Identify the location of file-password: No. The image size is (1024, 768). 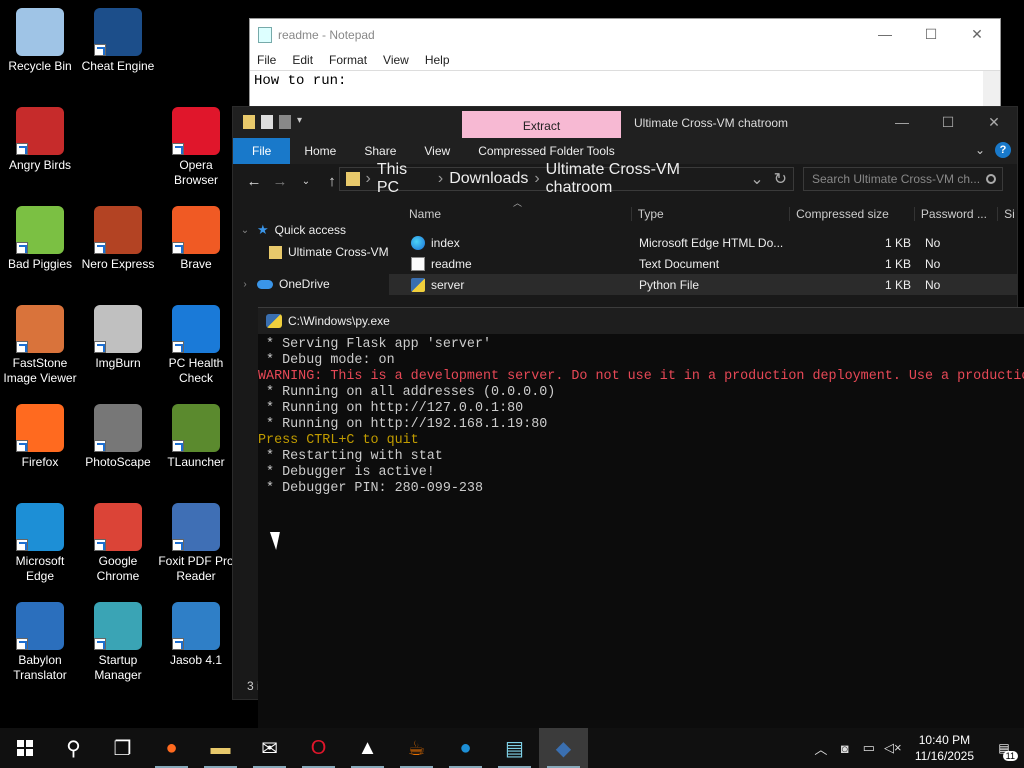
(933, 242).